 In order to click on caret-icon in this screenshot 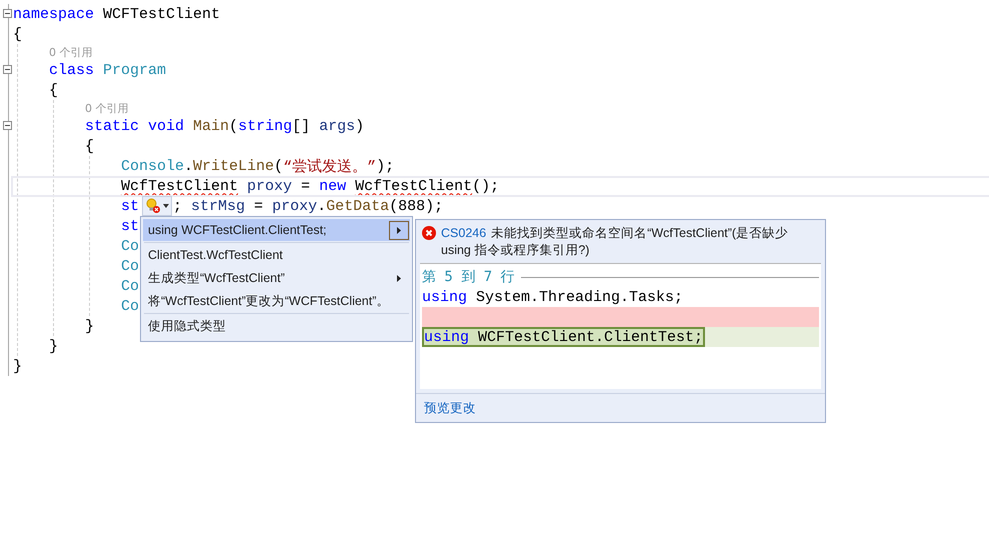, I will do `click(166, 206)`.